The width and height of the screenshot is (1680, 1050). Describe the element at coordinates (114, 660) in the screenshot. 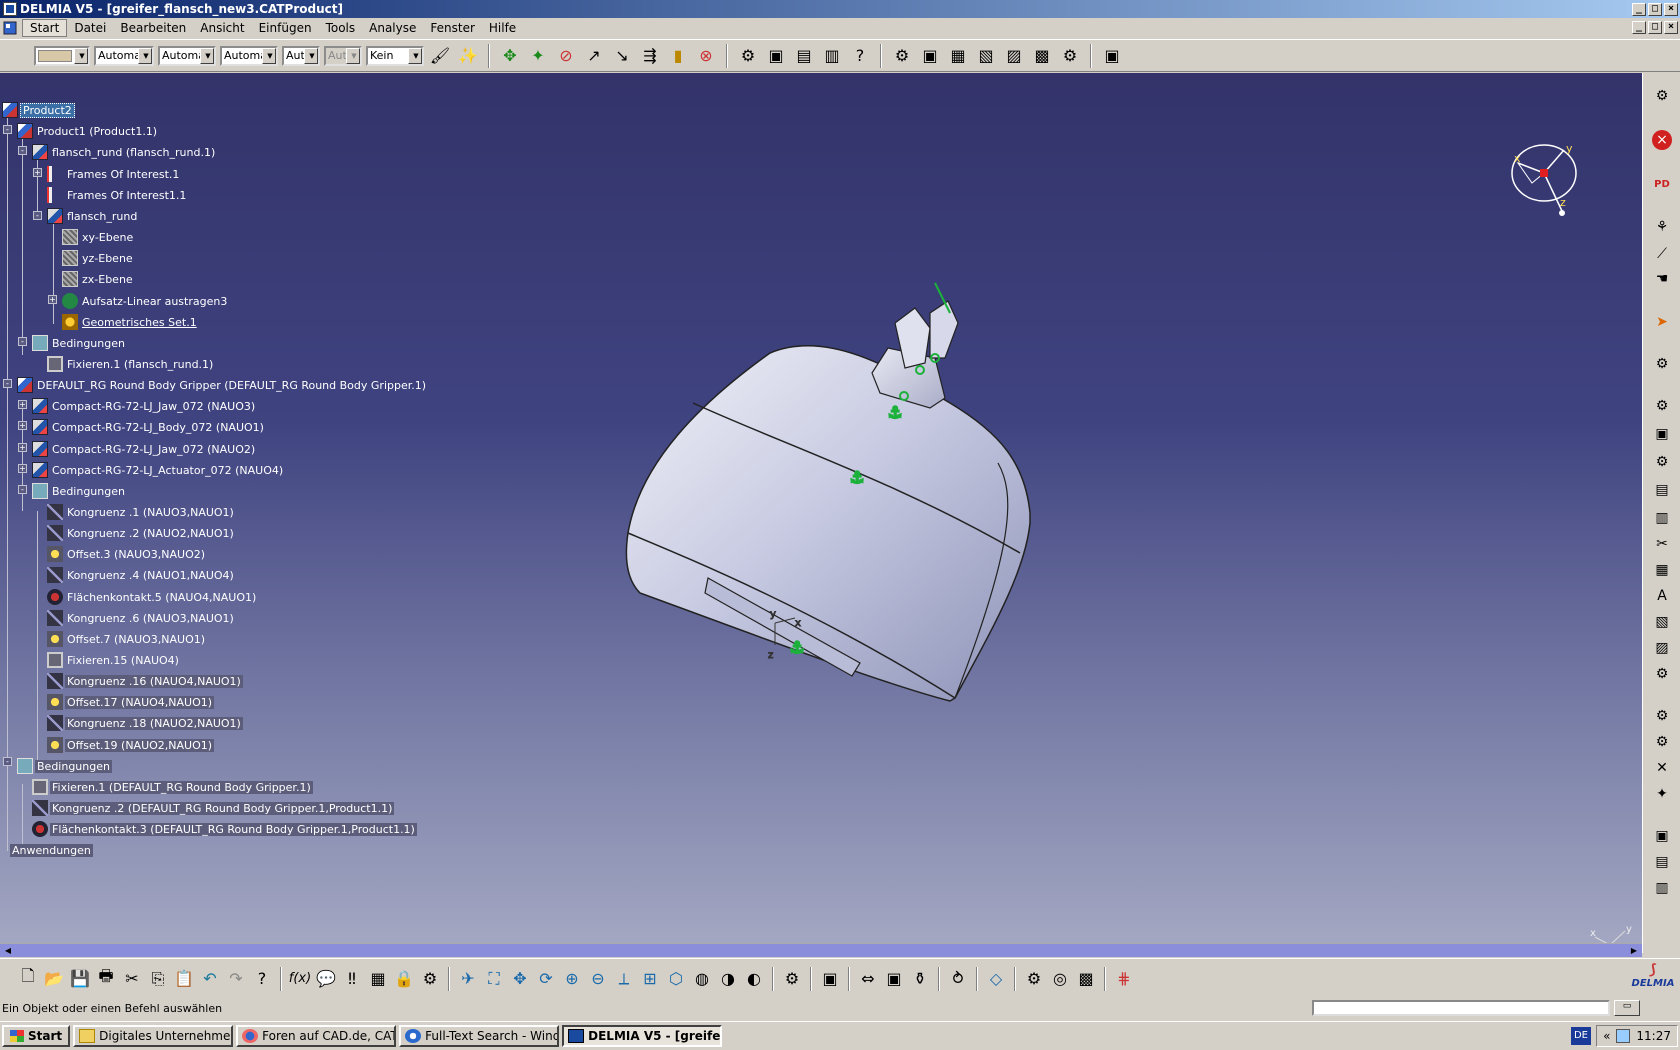

I see `tree-node-fix-15: Fixieren.15 (NAUO4)` at that location.